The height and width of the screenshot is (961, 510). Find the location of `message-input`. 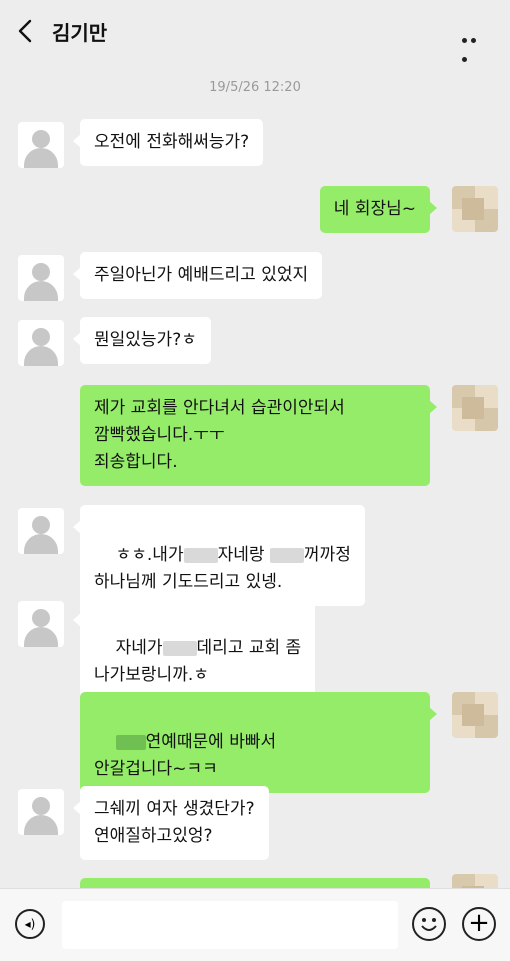

message-input is located at coordinates (230, 925).